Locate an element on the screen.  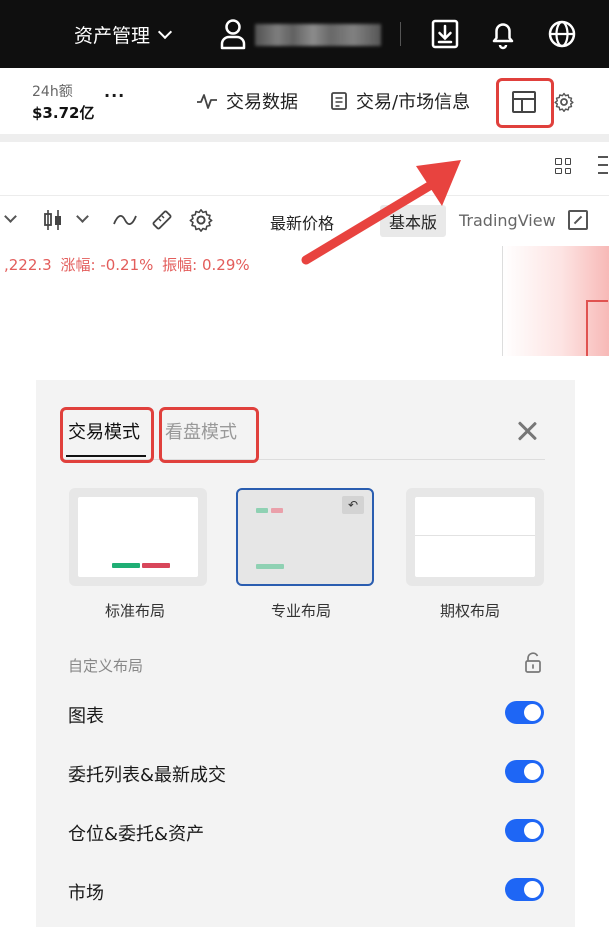
top-bar: 资产管理 is located at coordinates (304, 34).